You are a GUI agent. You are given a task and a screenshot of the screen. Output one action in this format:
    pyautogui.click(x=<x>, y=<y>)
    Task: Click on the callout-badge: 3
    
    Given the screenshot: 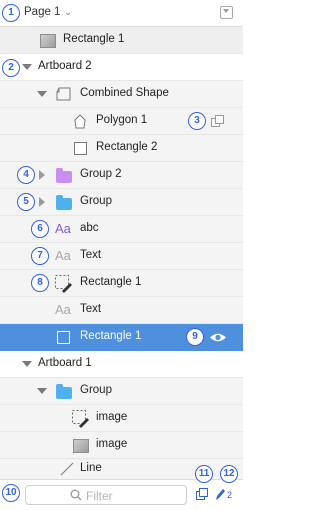 What is the action you would take?
    pyautogui.click(x=197, y=121)
    